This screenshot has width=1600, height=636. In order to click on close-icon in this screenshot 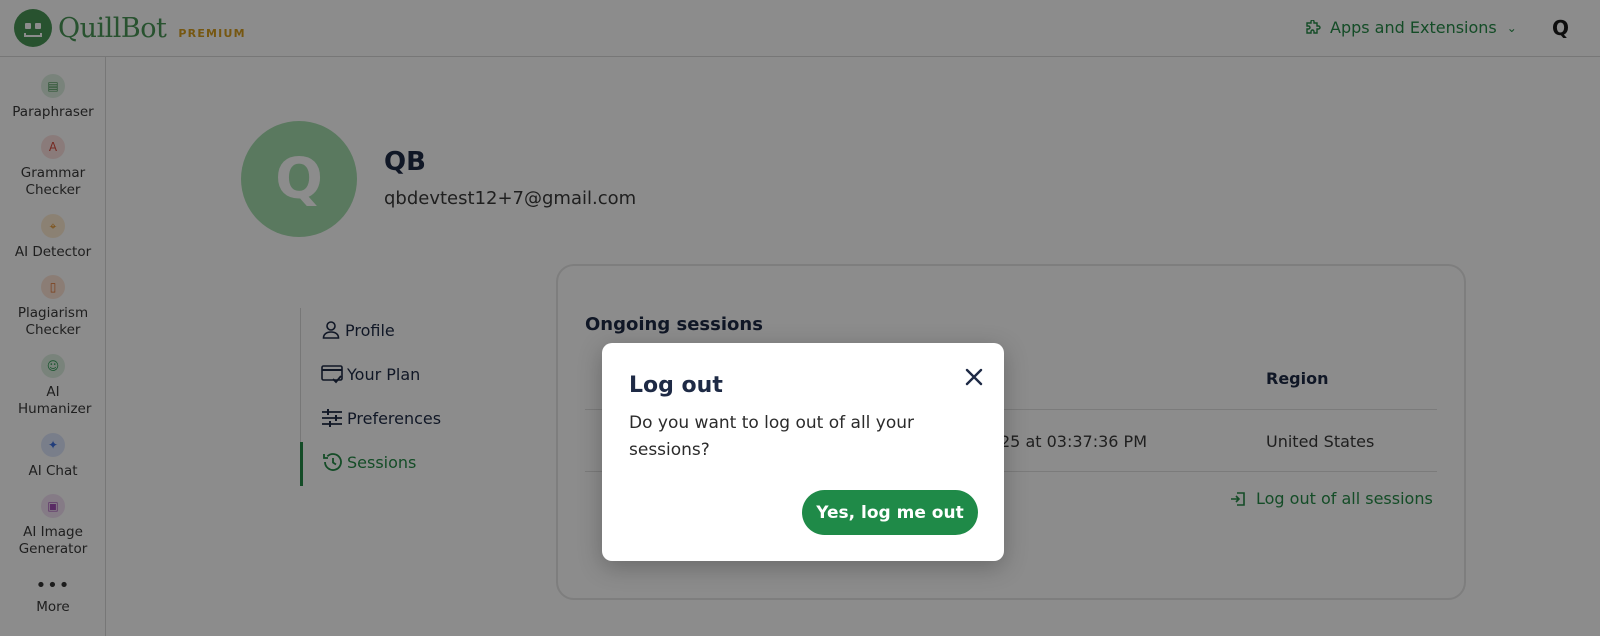, I will do `click(974, 377)`.